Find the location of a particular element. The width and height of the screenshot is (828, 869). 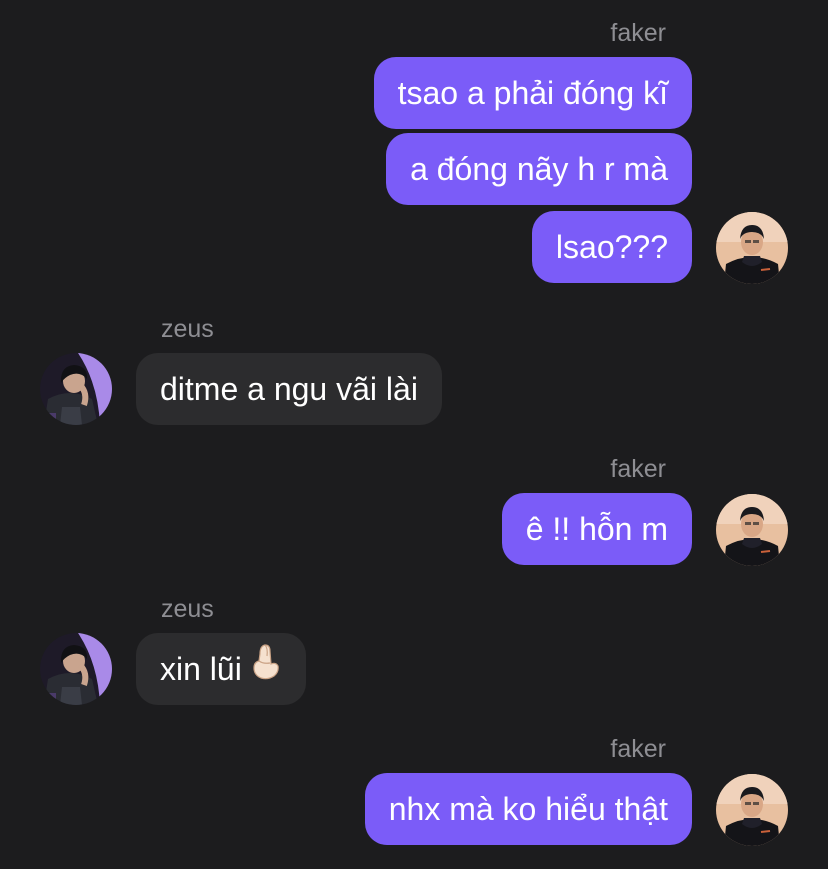

message-bubble-outgoing: nhx mà ko hiểu thật is located at coordinates (528, 809).